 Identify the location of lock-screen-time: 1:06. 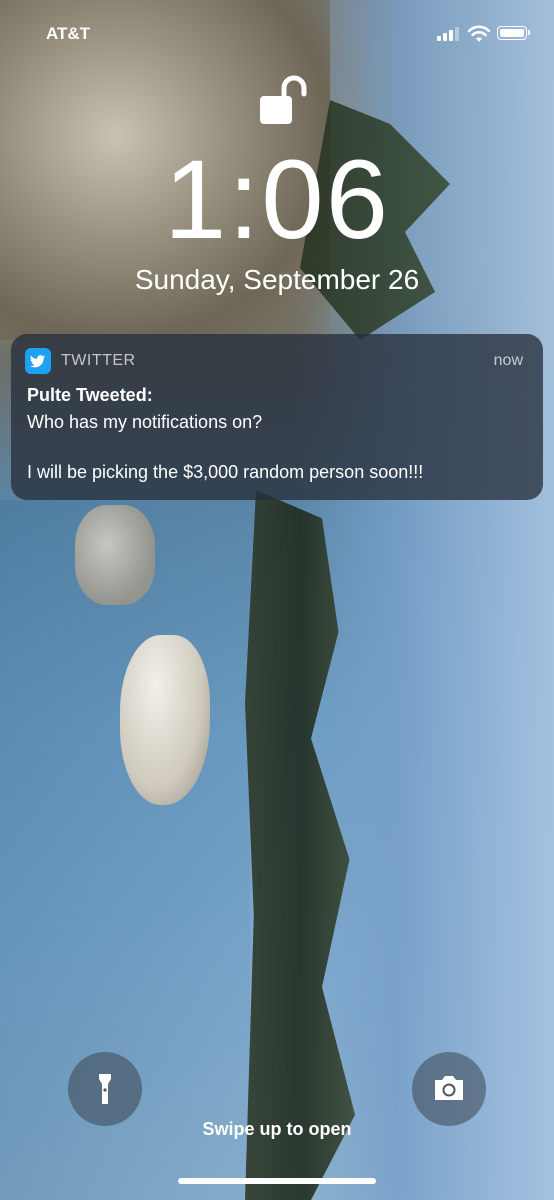
(277, 199).